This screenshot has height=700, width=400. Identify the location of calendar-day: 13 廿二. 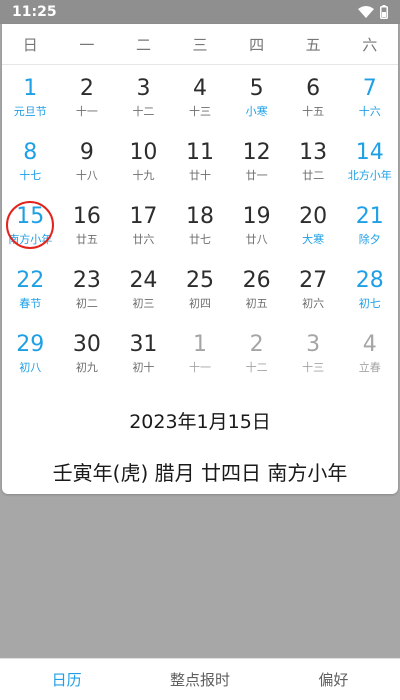
(313, 161).